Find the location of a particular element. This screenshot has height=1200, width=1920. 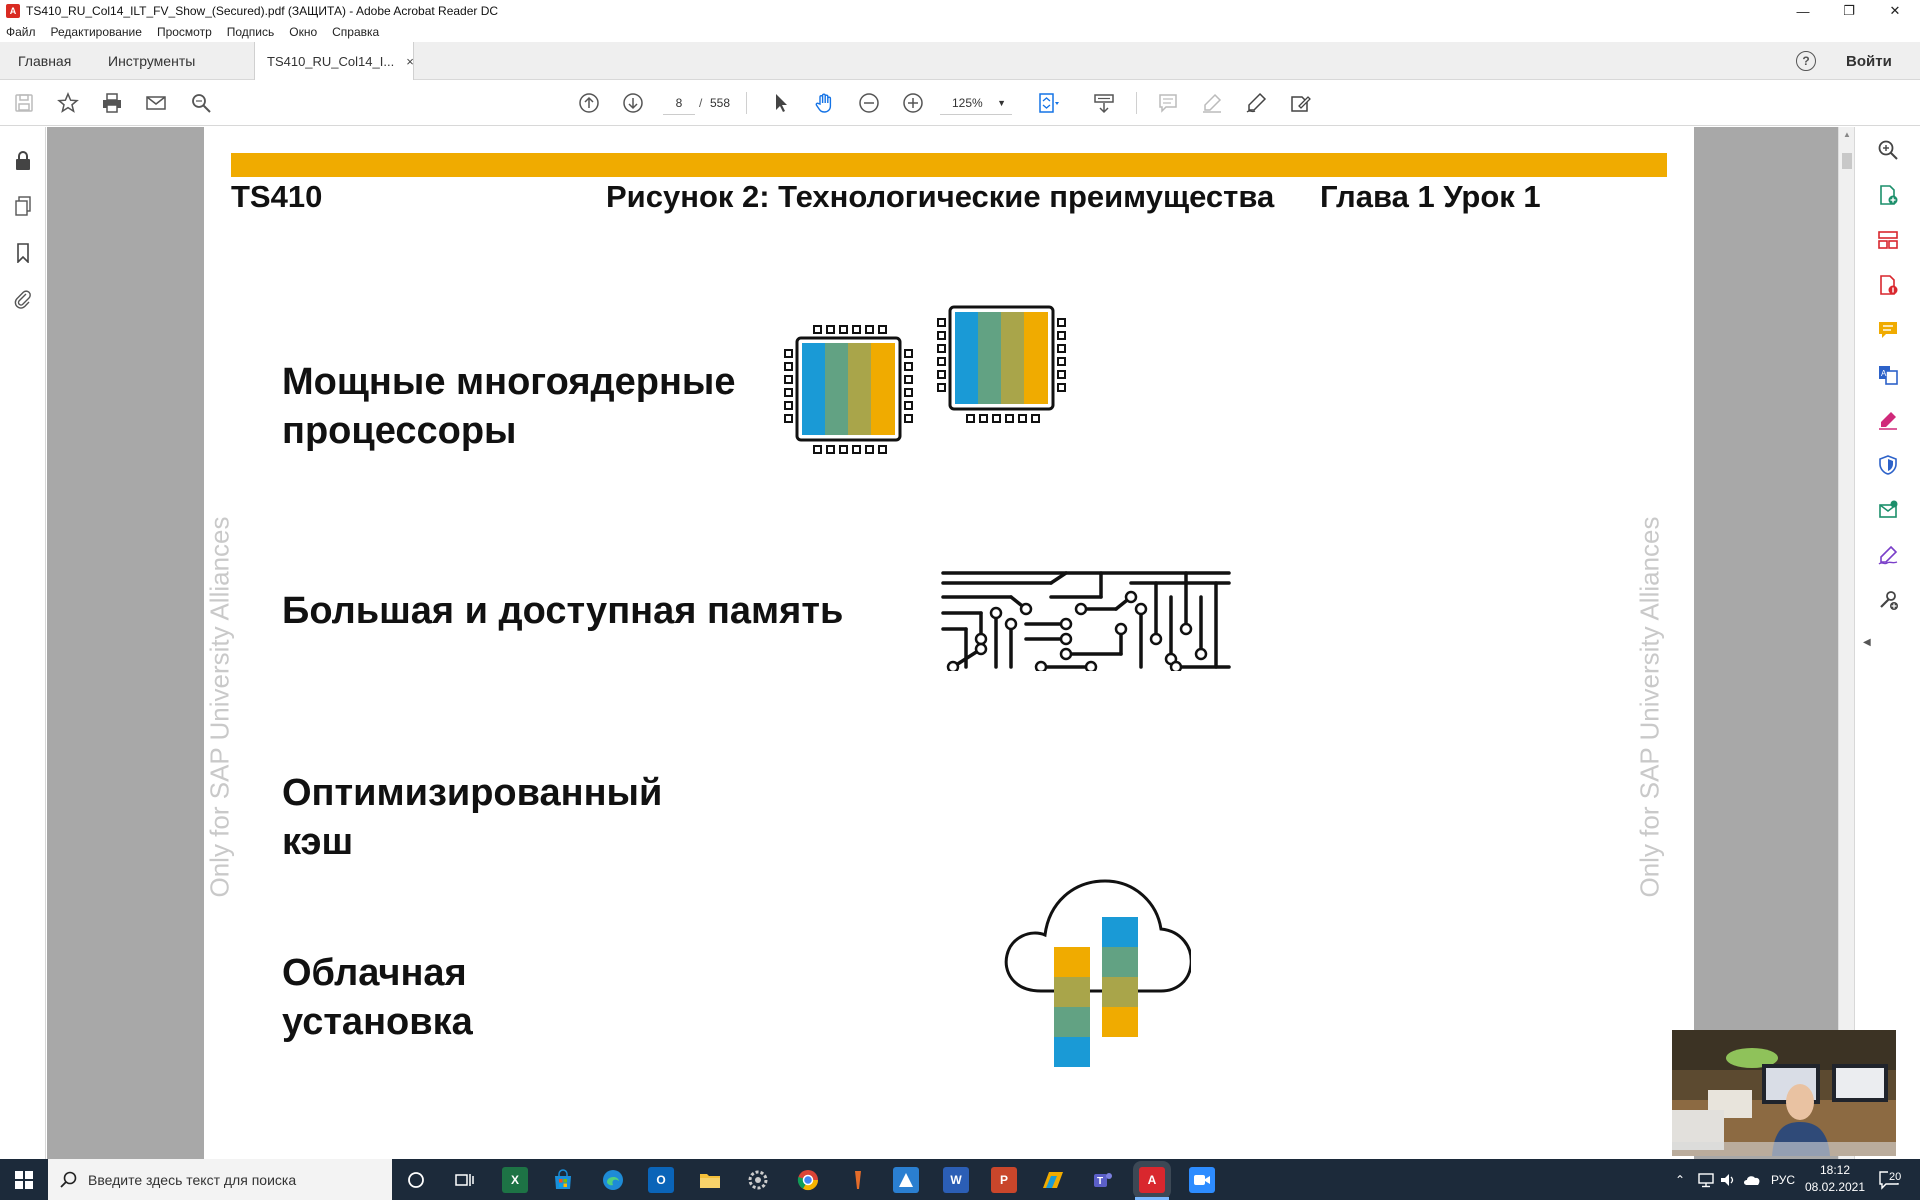

scroll-mode-icon is located at coordinates (1104, 103).